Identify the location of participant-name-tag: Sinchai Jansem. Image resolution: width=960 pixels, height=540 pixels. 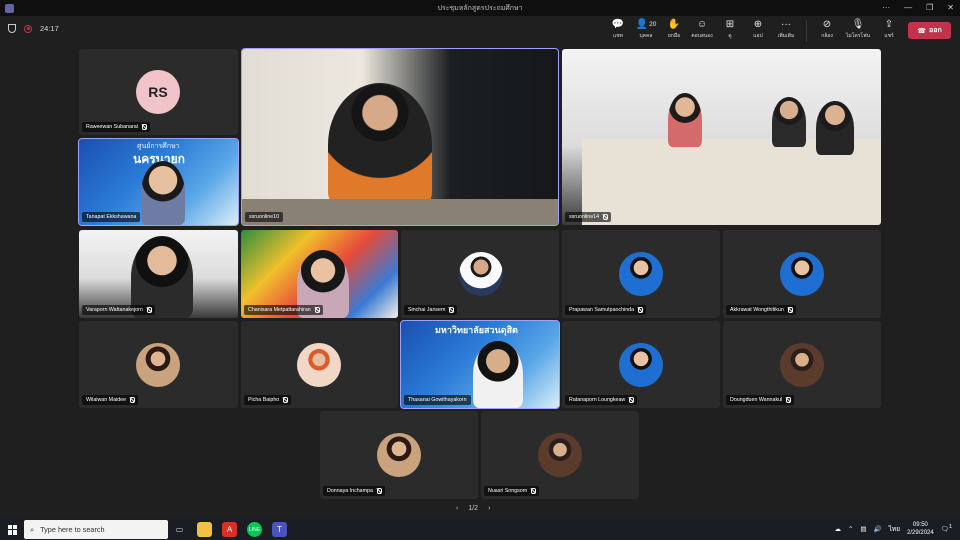
(431, 310).